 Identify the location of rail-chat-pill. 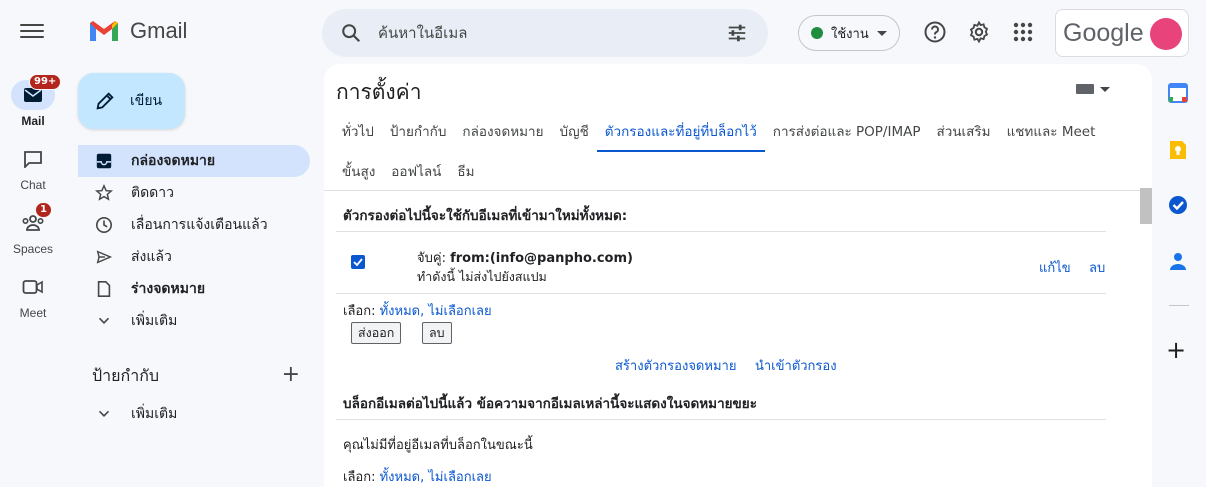
(33, 159).